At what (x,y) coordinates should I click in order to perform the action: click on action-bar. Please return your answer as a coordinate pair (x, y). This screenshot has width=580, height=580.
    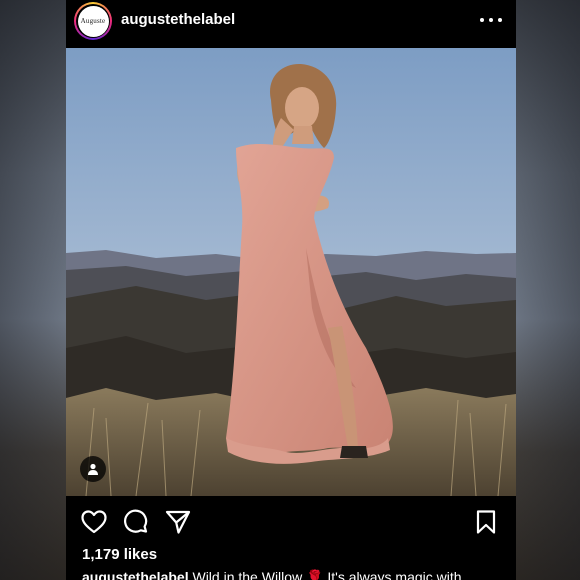
    Looking at the image, I should click on (291, 522).